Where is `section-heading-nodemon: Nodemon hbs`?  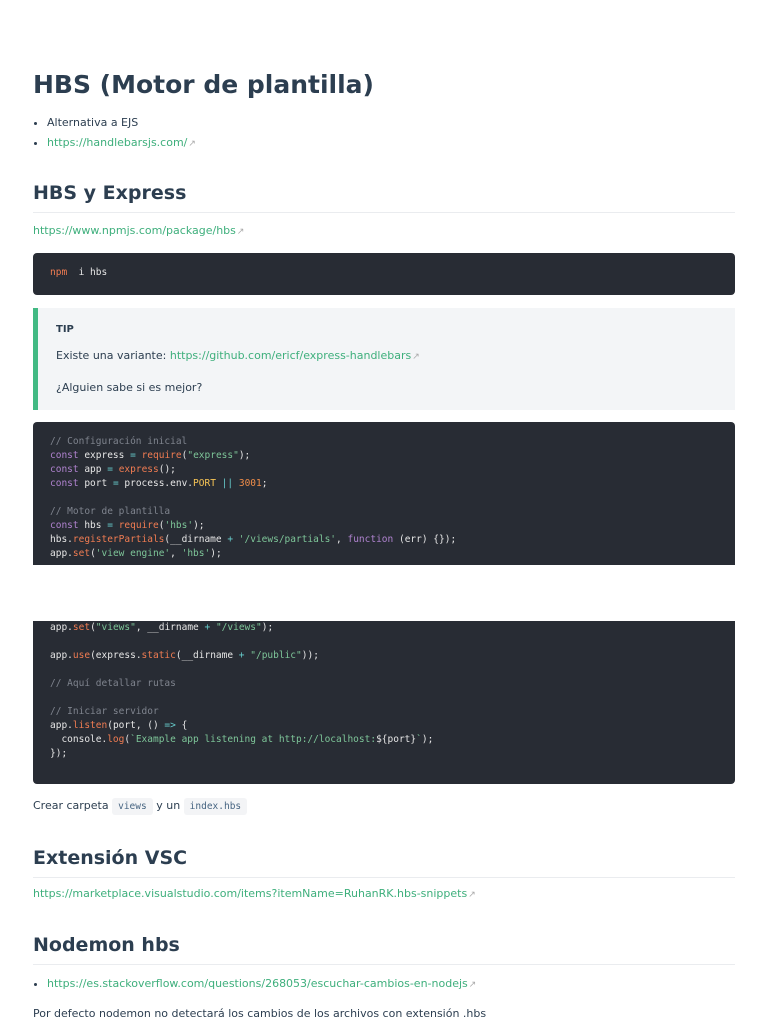 section-heading-nodemon: Nodemon hbs is located at coordinates (384, 949).